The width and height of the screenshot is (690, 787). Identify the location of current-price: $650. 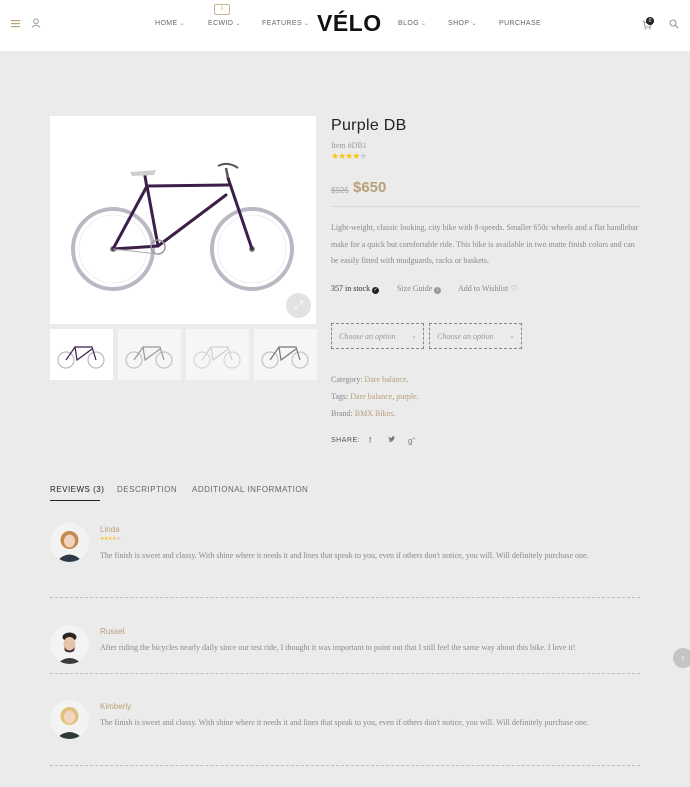
(370, 187).